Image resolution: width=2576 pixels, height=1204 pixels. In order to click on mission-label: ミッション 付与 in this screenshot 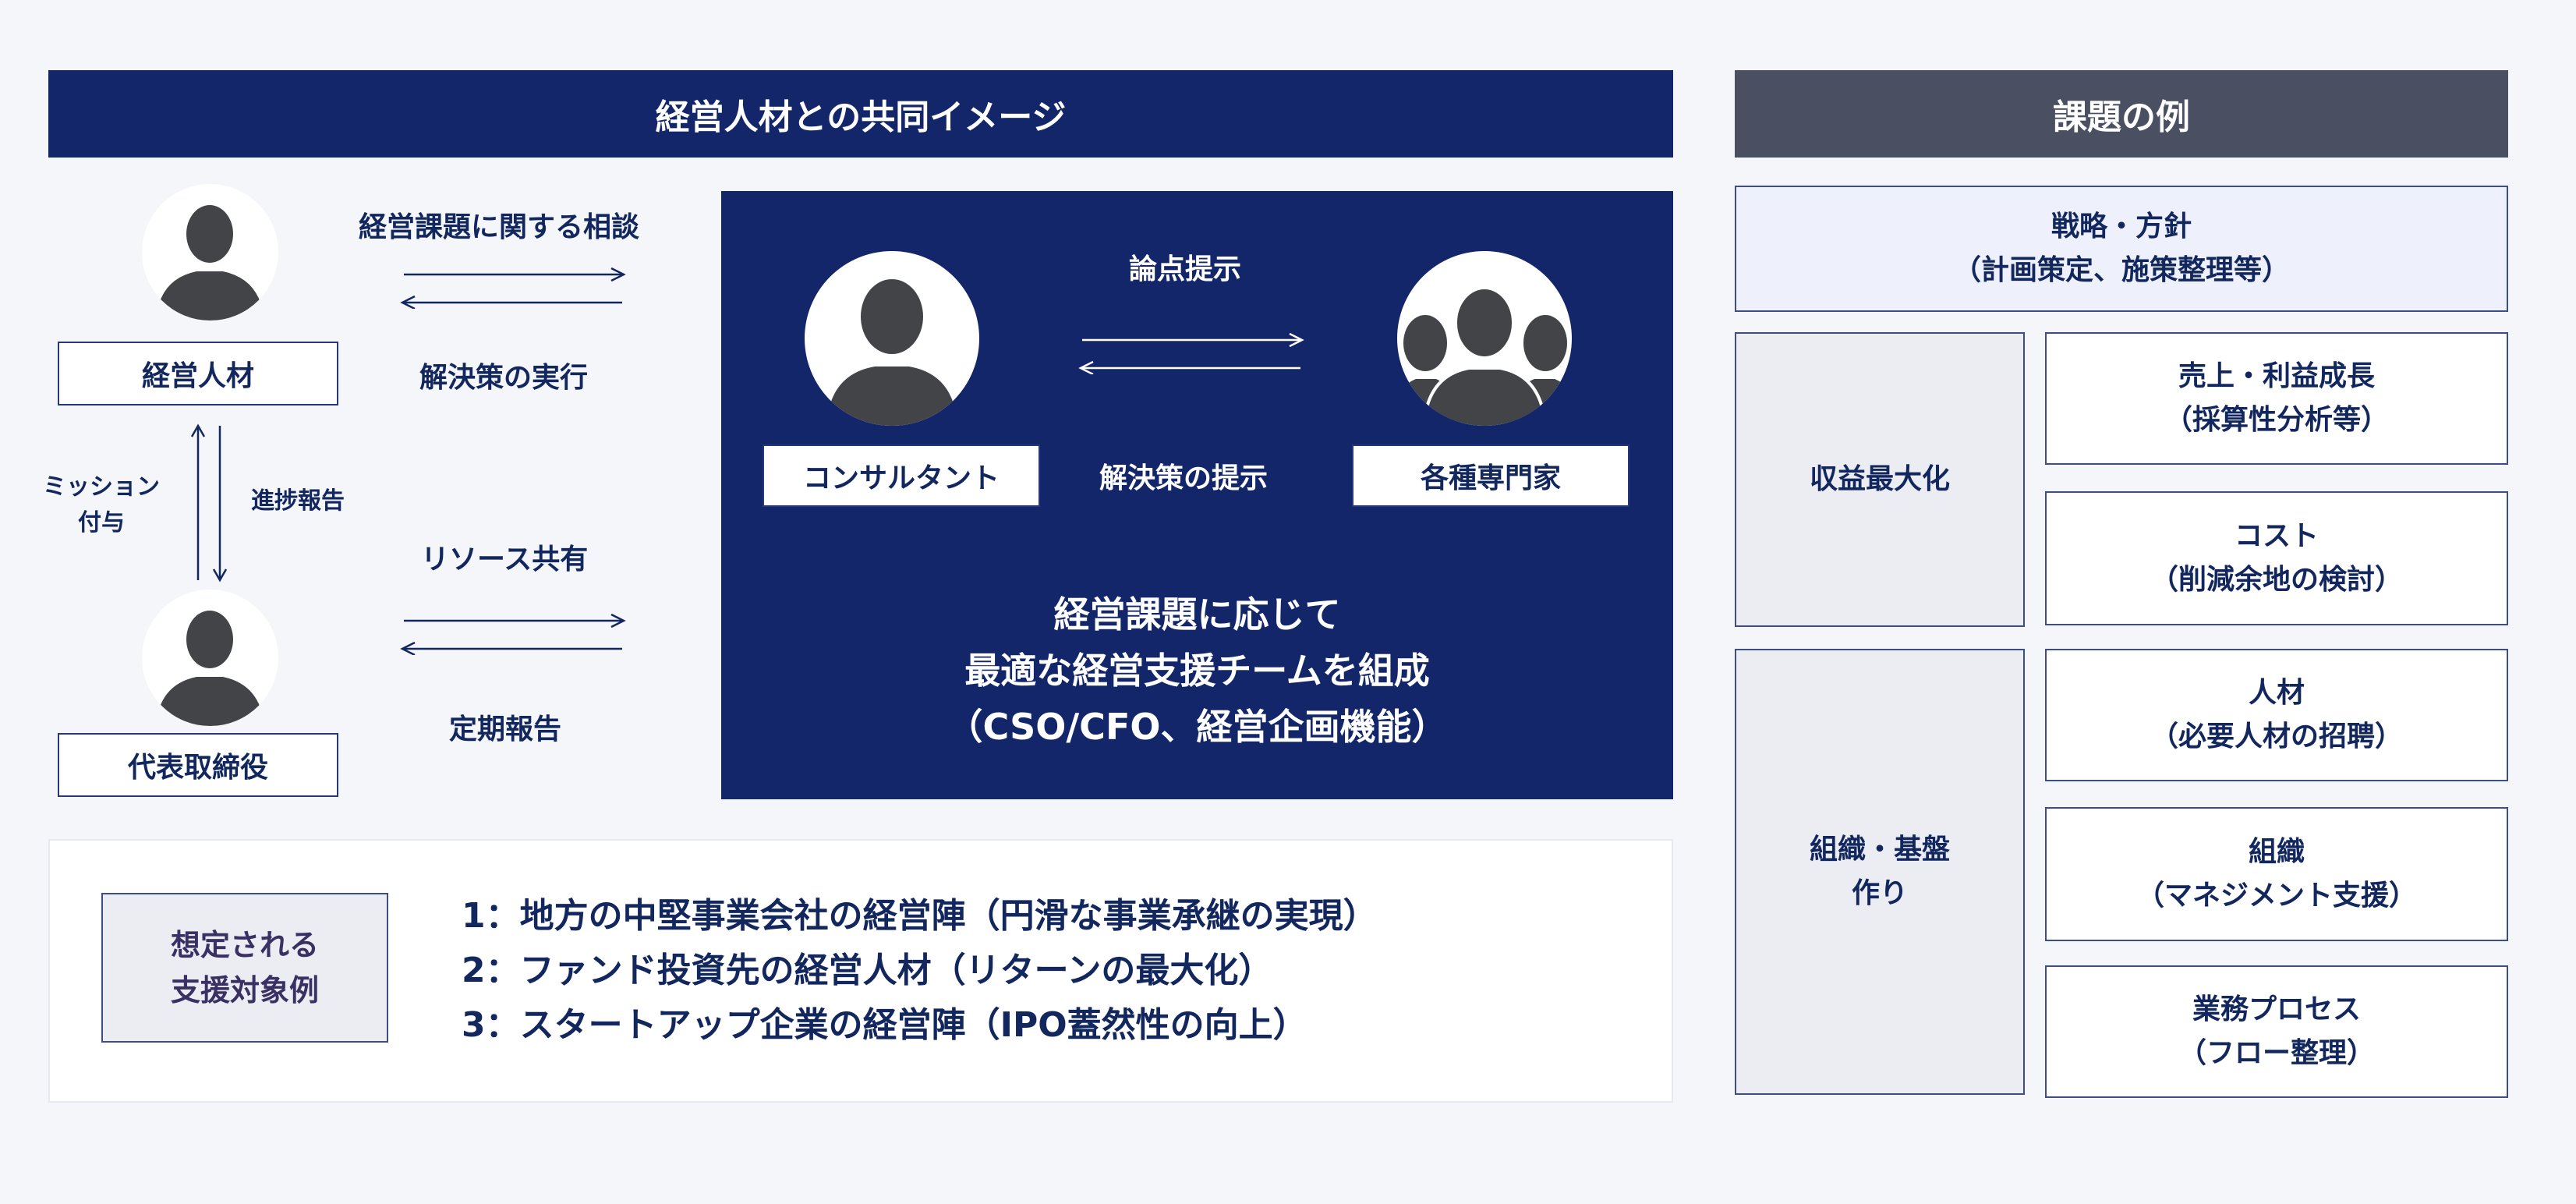, I will do `click(101, 504)`.